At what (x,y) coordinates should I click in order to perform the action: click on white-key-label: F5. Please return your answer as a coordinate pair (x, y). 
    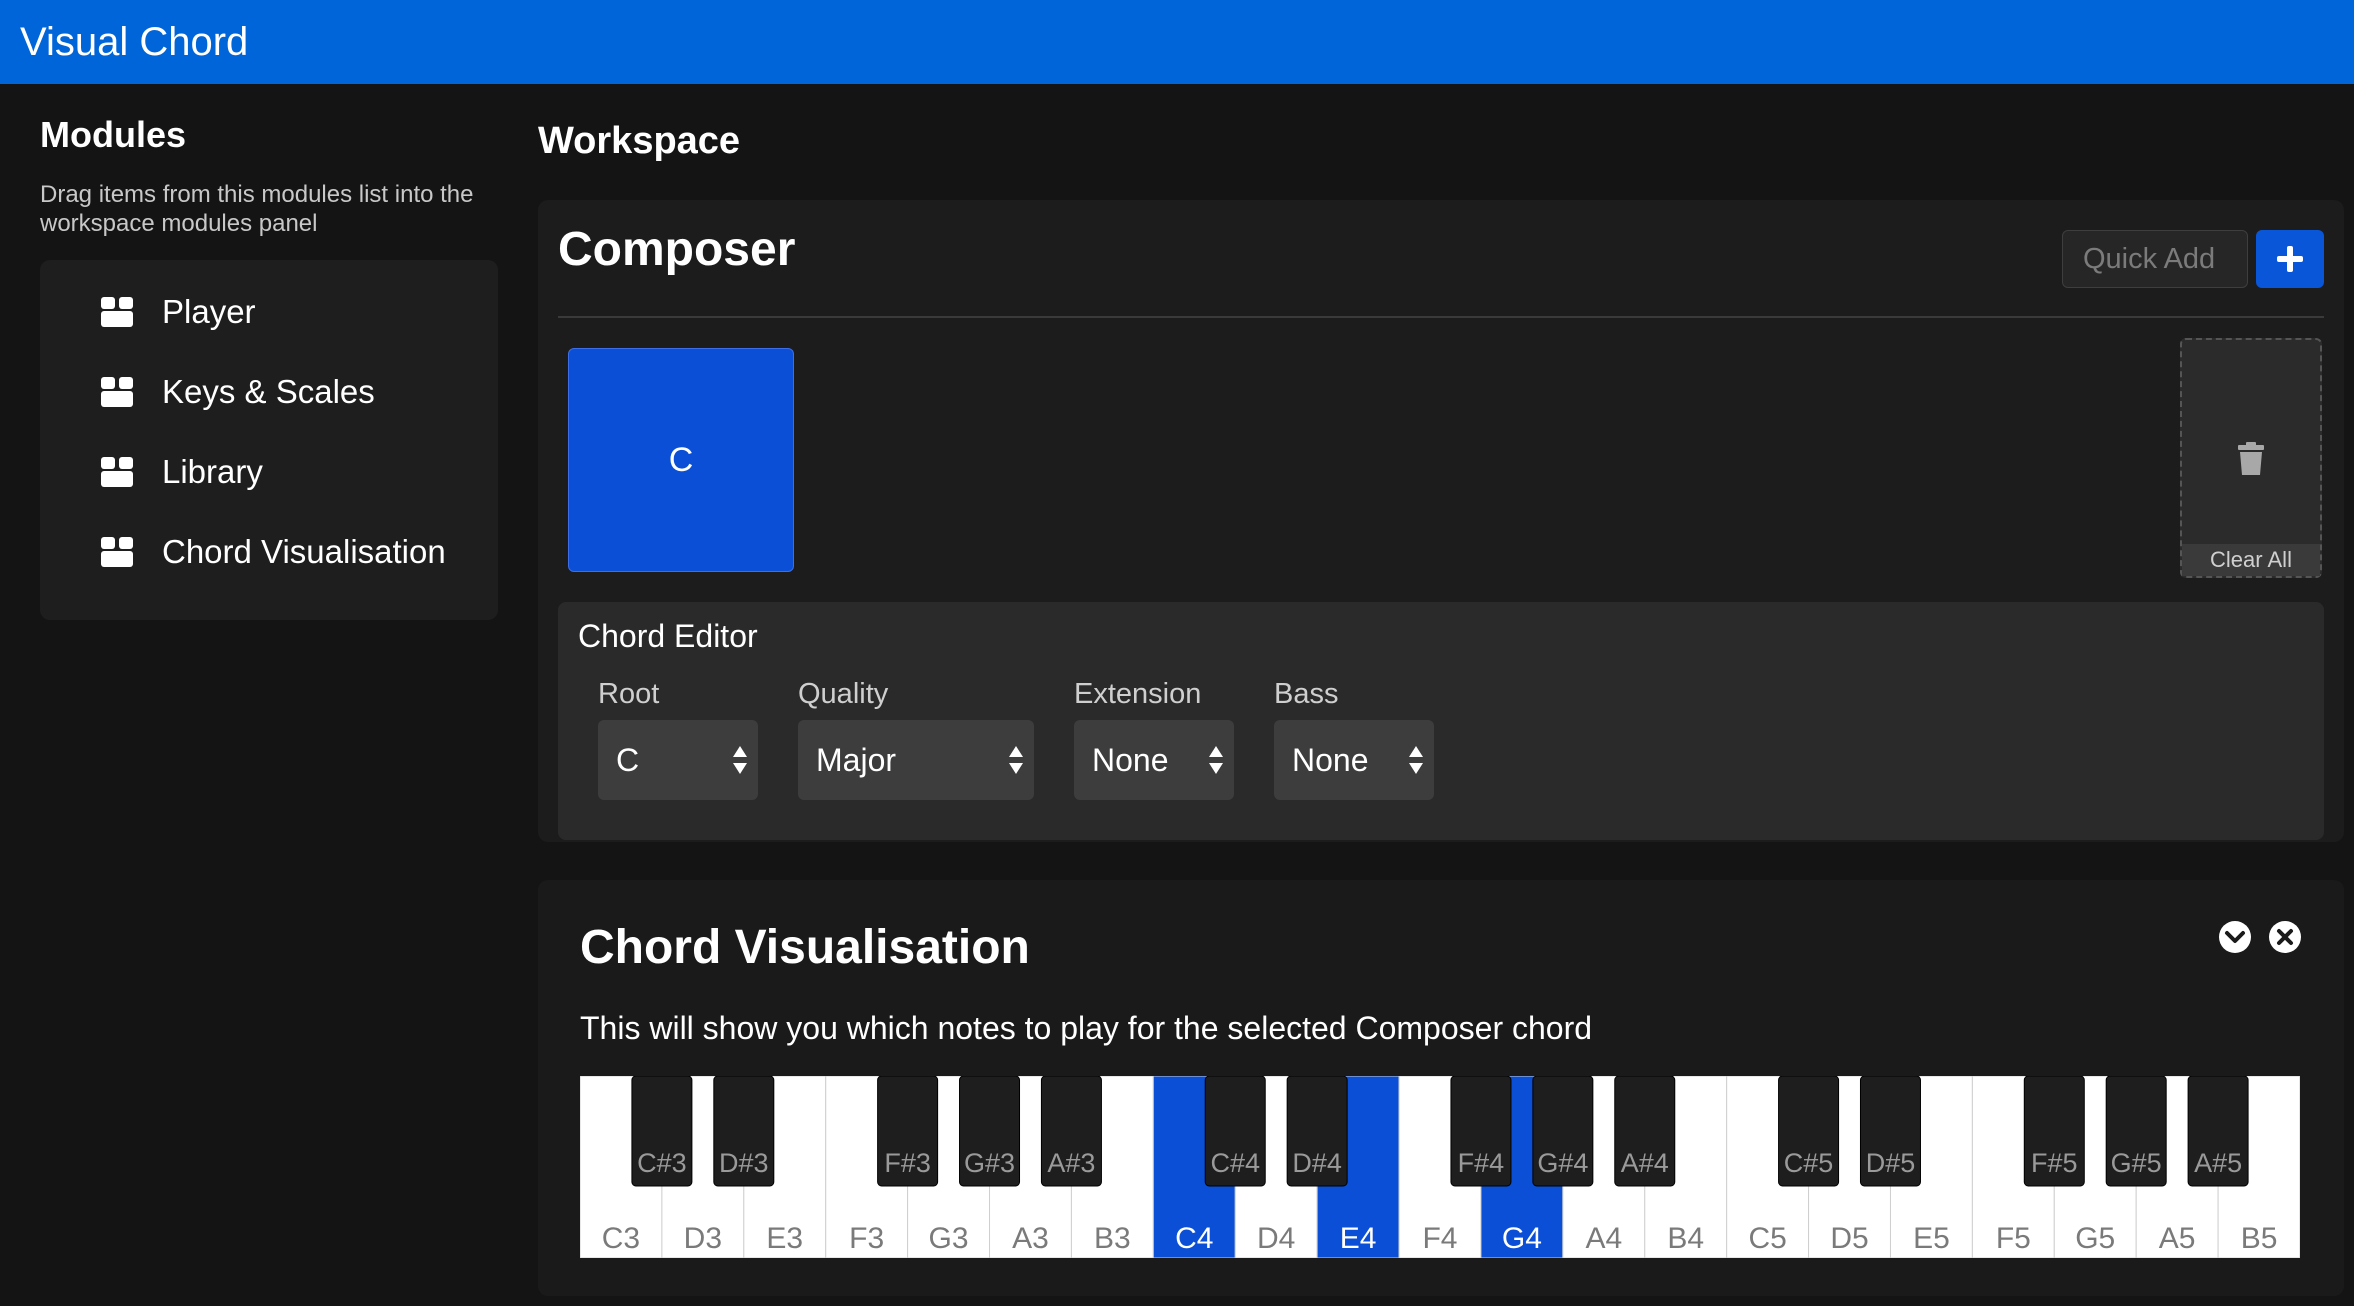
    Looking at the image, I should click on (2013, 1238).